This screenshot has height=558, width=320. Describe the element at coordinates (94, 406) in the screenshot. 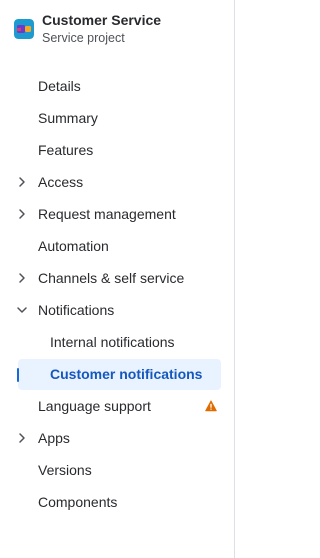

I see `nav-item-label: Language support` at that location.